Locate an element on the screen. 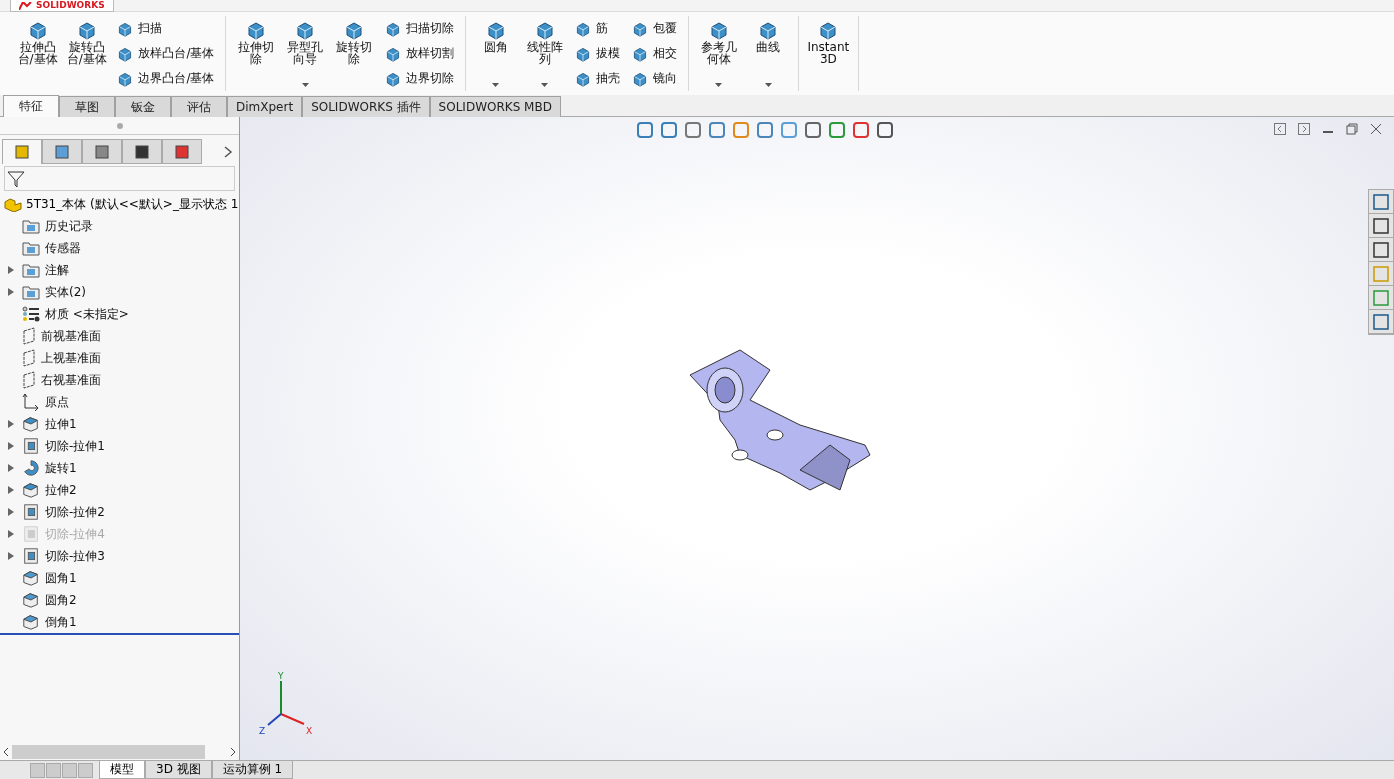 This screenshot has height=779, width=1394. filter-field is located at coordinates (119, 178).